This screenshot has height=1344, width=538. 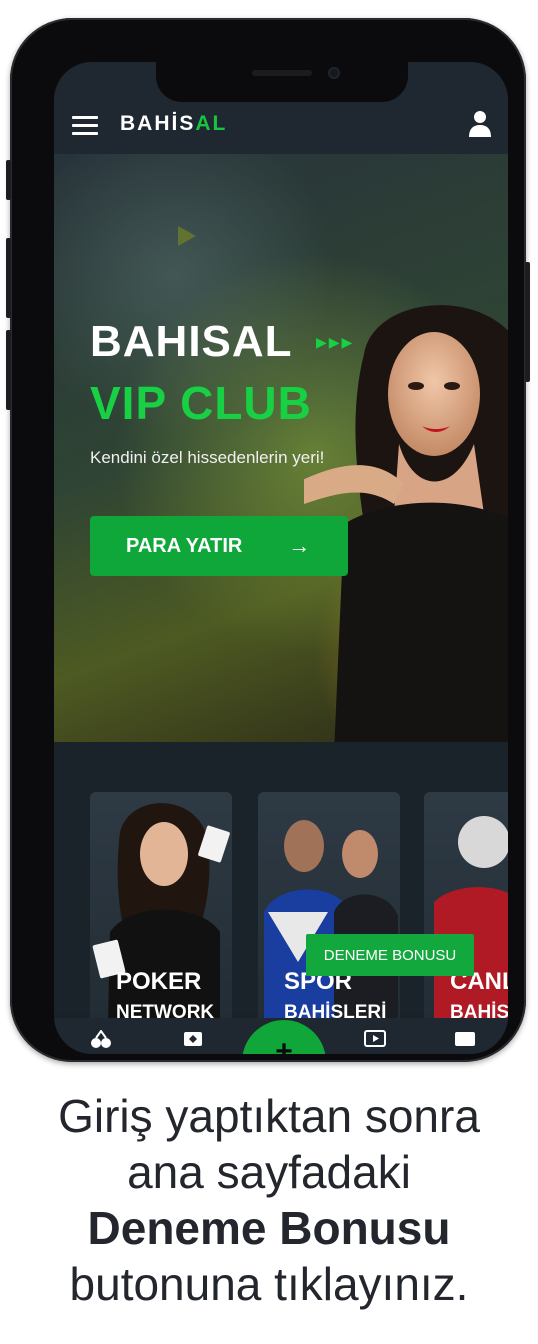 What do you see at coordinates (158, 123) in the screenshot?
I see `logo-main-text: BAHİS` at bounding box center [158, 123].